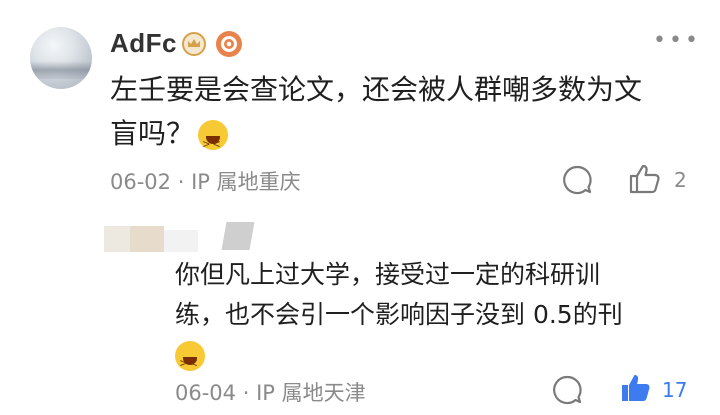  Describe the element at coordinates (311, 393) in the screenshot. I see `reply-ip-location: IP 属地天津` at that location.